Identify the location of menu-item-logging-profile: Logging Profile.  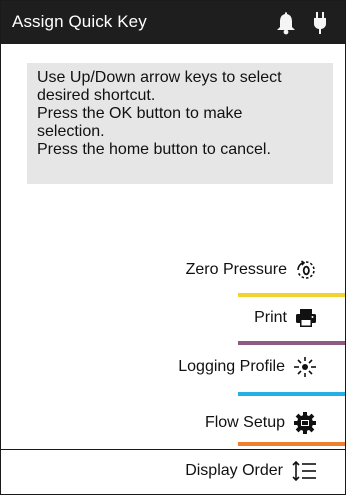
(247, 367).